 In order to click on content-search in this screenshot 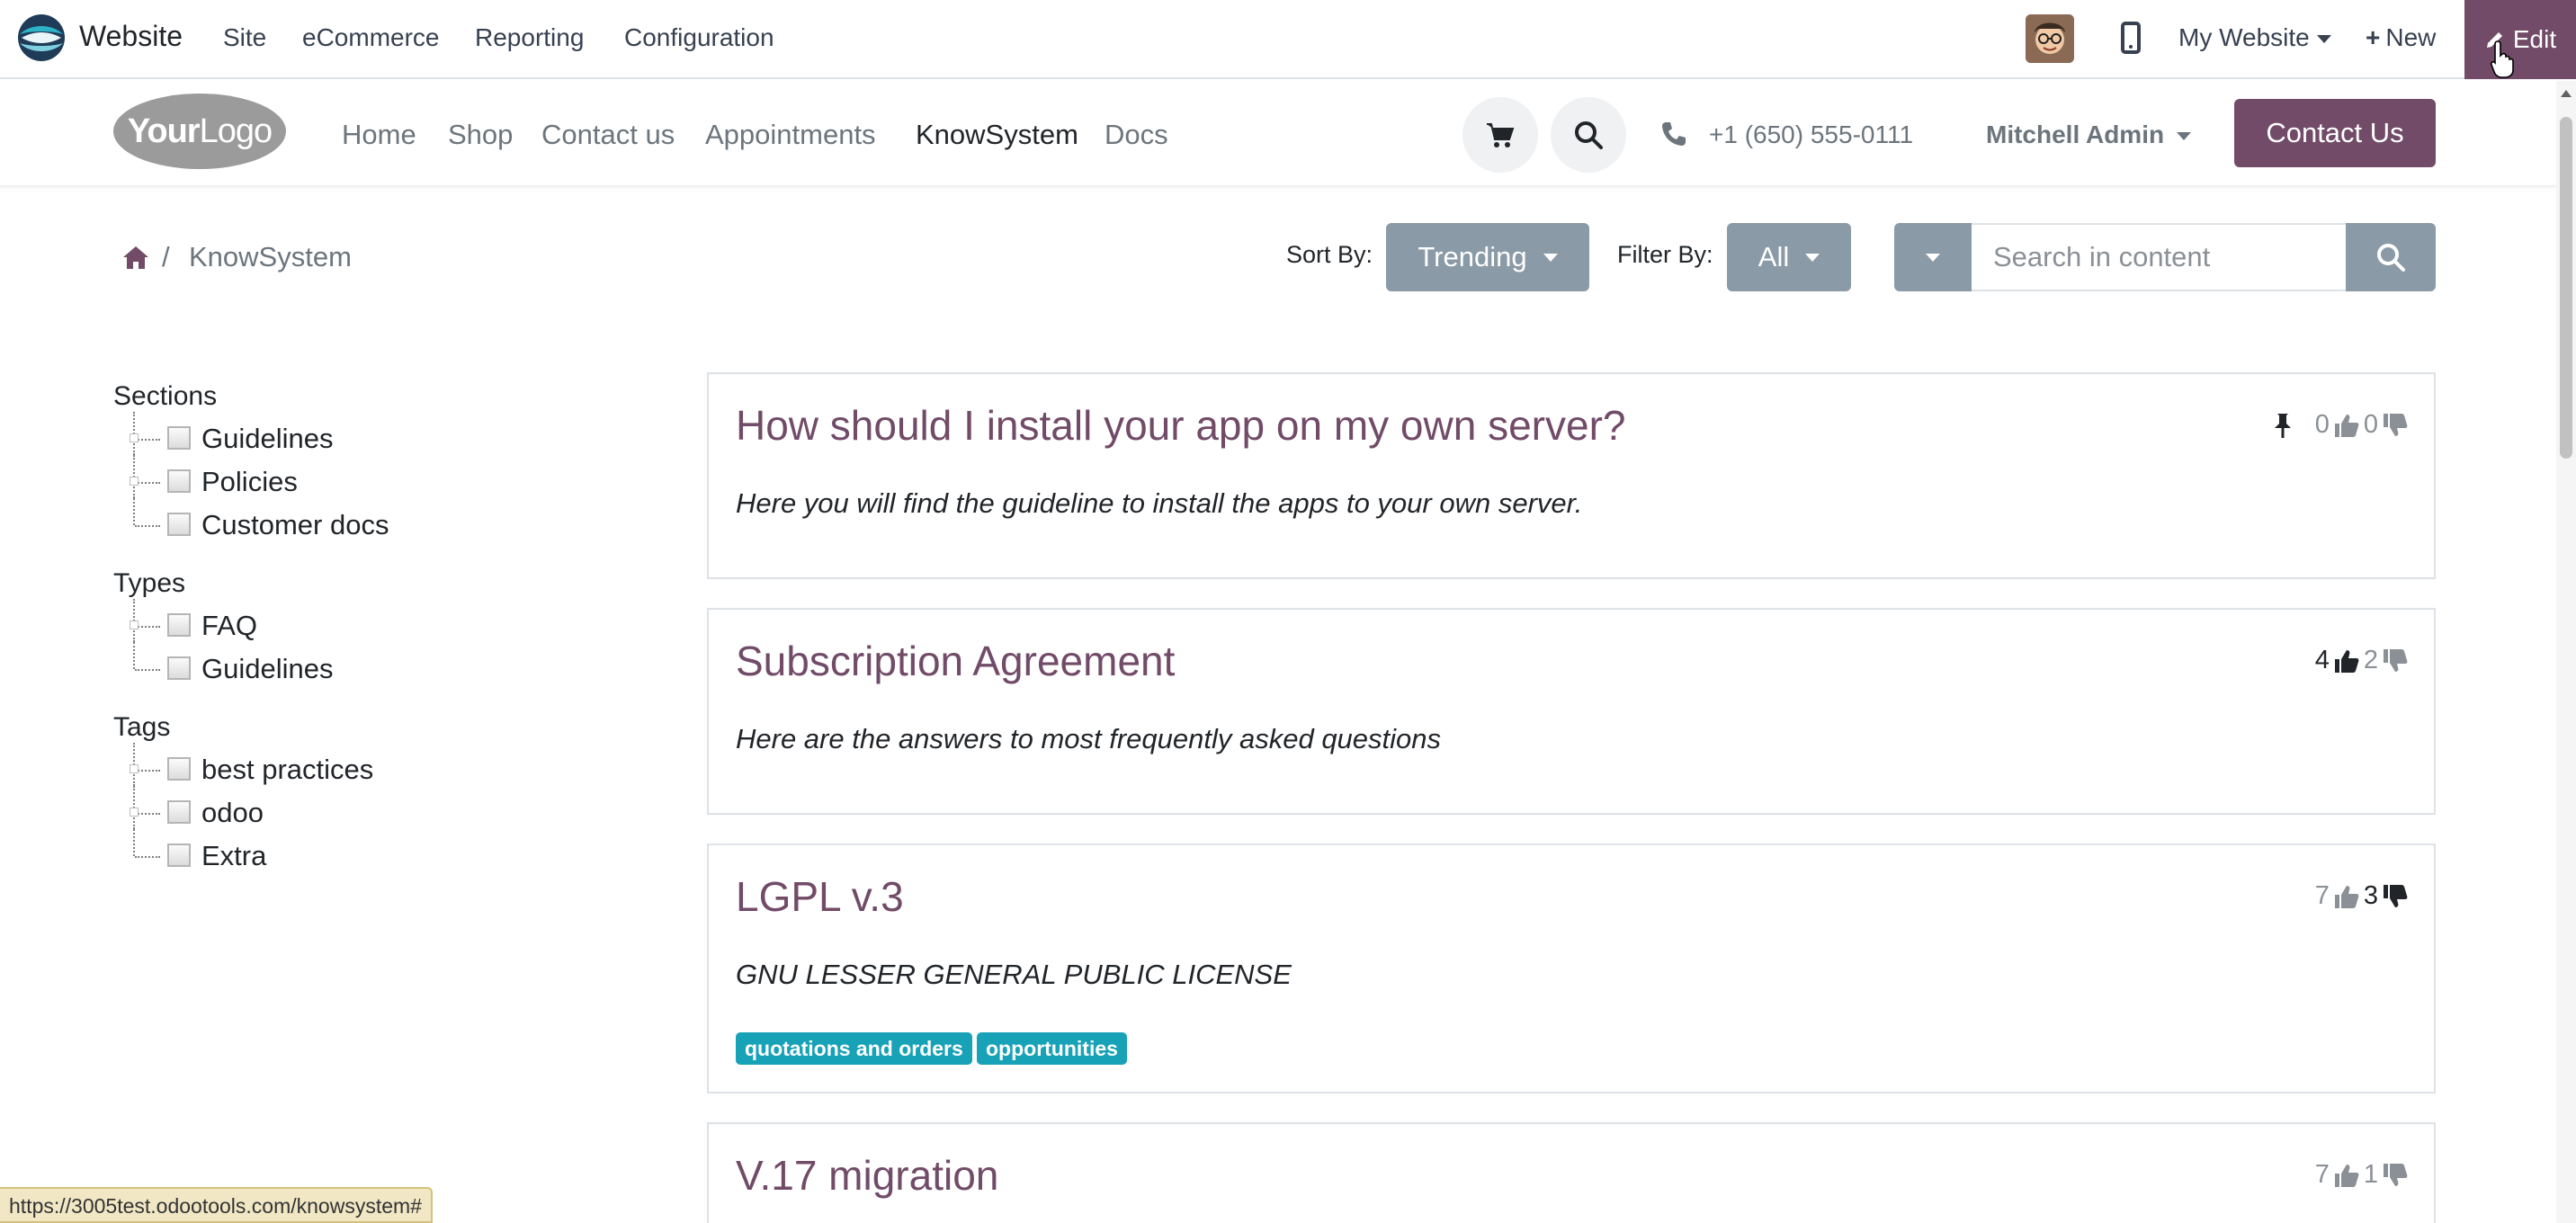, I will do `click(2165, 257)`.